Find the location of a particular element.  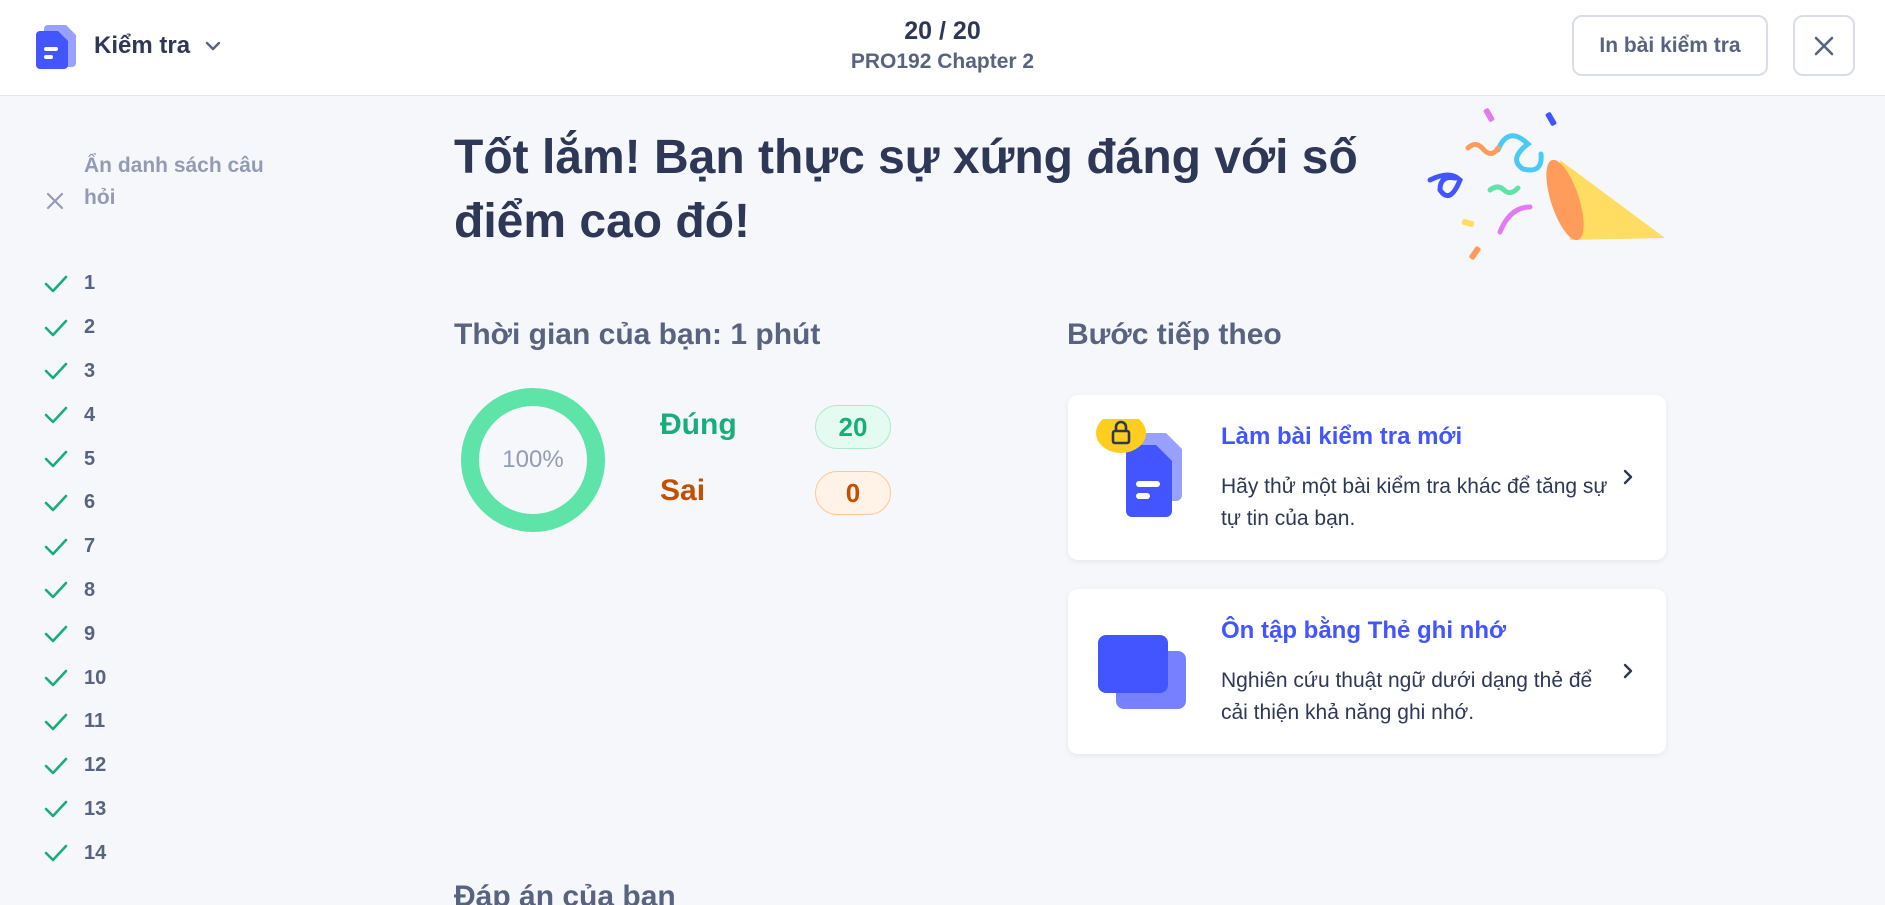

question-item: 14 is located at coordinates (75, 853).